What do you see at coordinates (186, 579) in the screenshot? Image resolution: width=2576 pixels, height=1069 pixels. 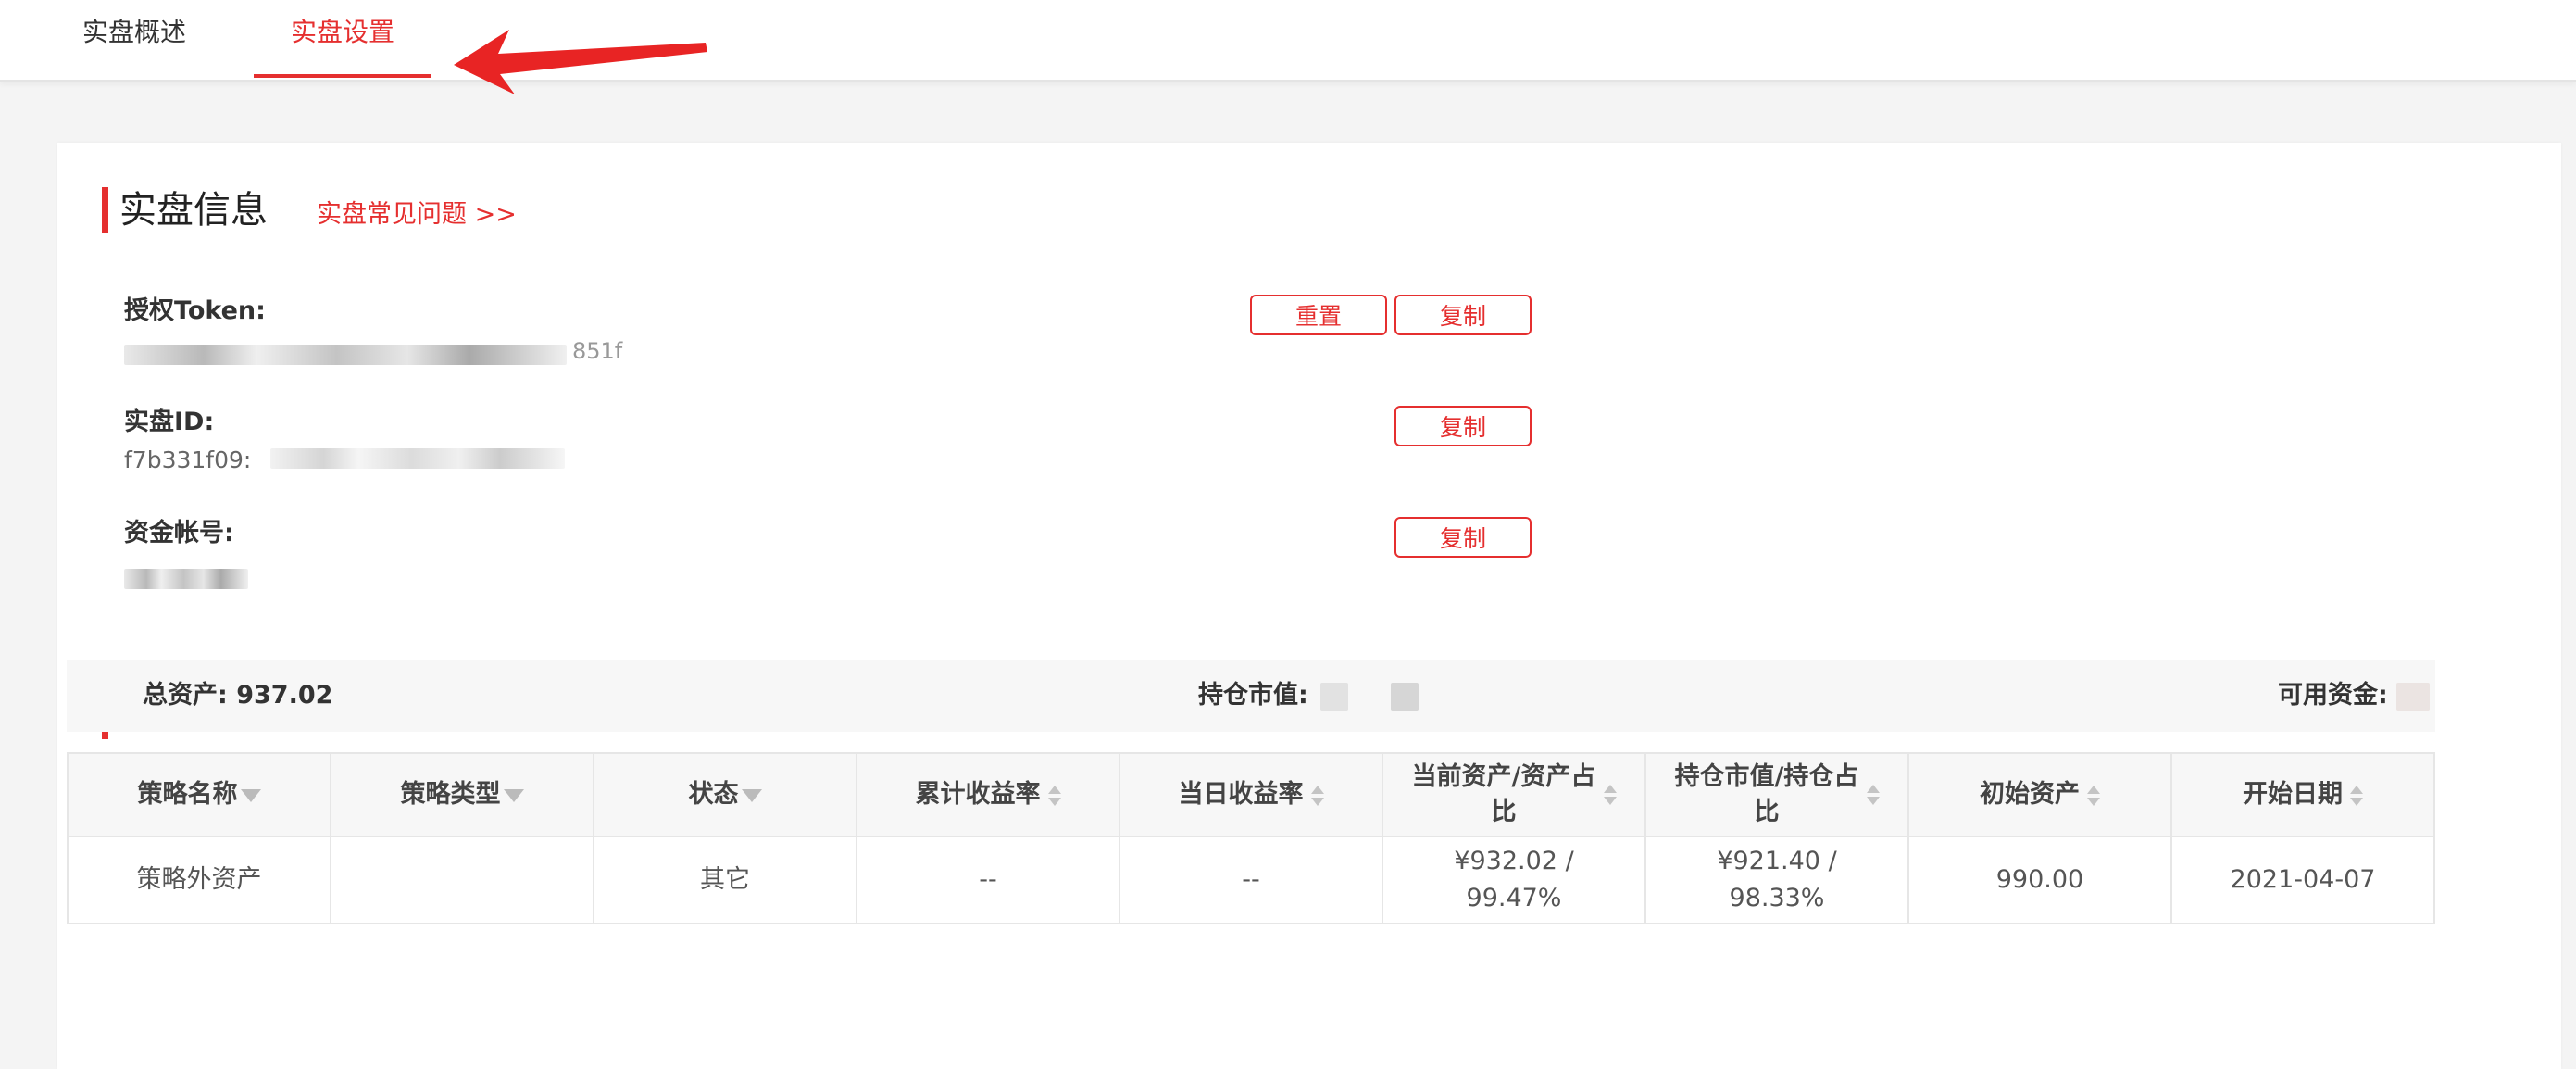 I see `account-masked-value` at bounding box center [186, 579].